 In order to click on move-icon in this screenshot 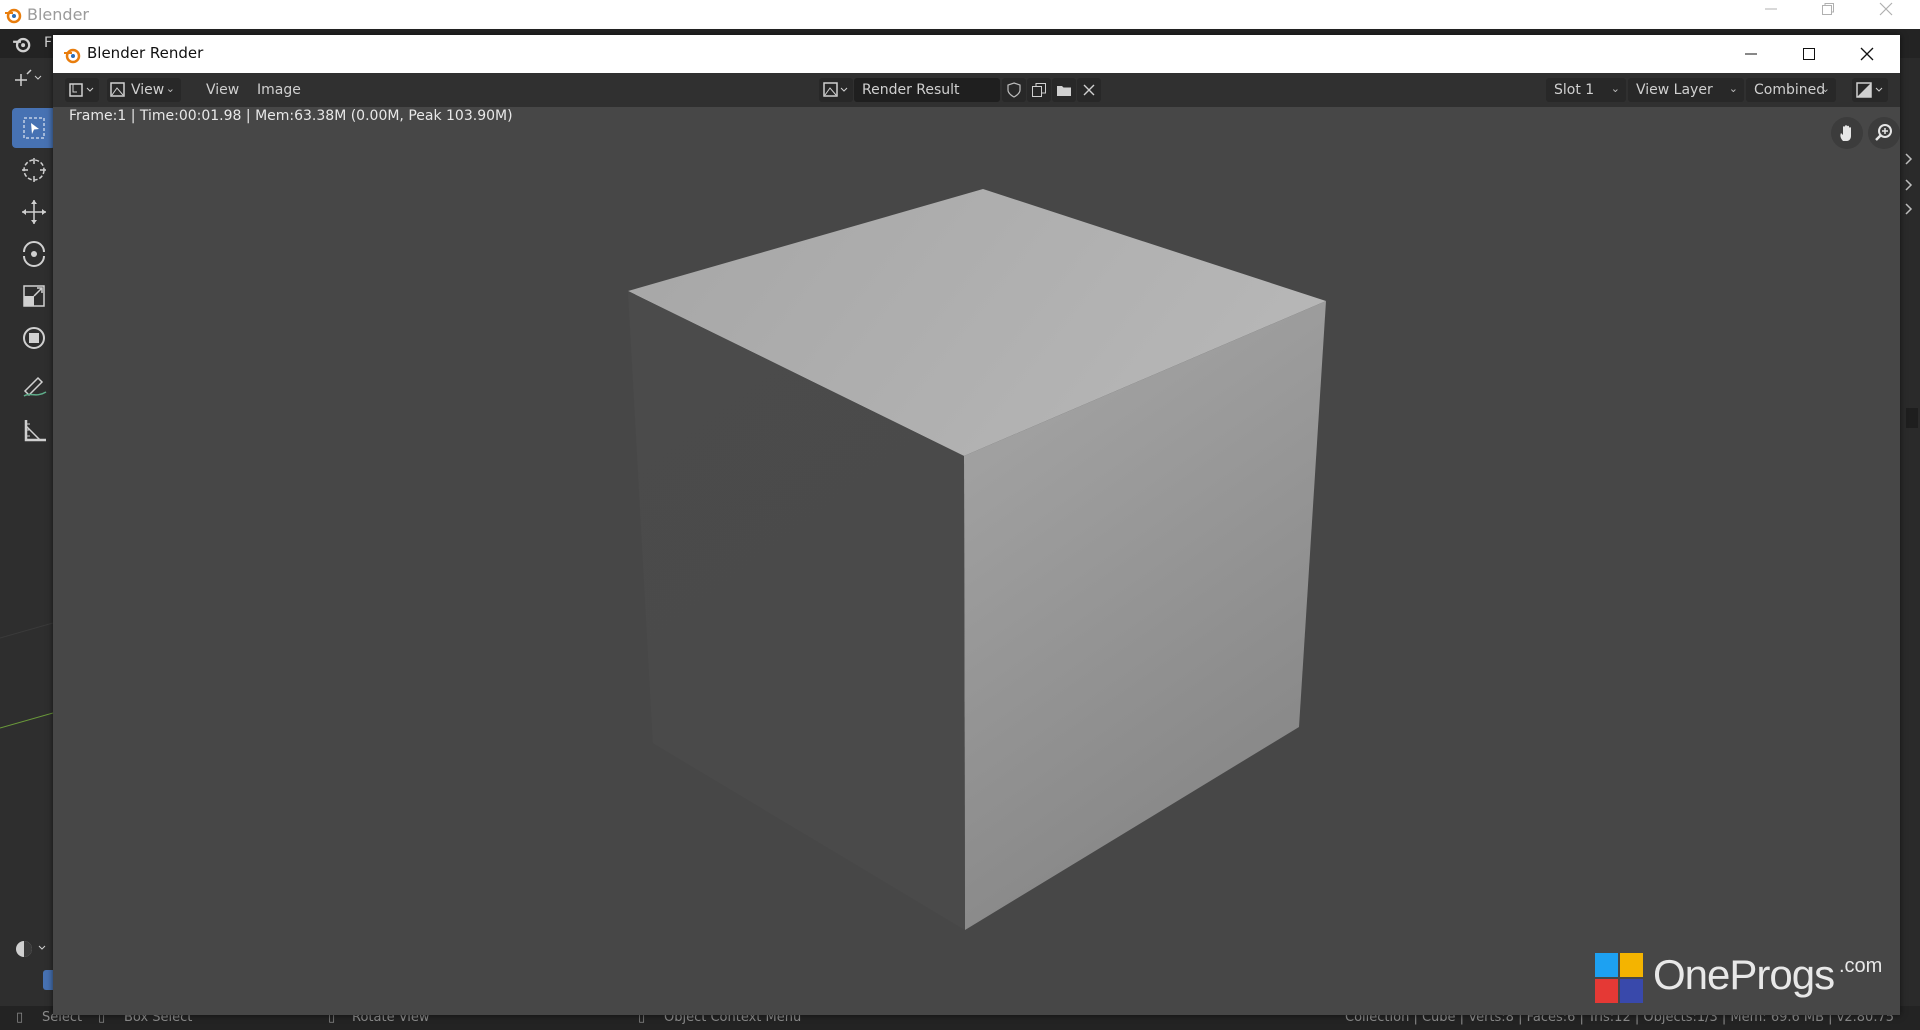, I will do `click(34, 212)`.